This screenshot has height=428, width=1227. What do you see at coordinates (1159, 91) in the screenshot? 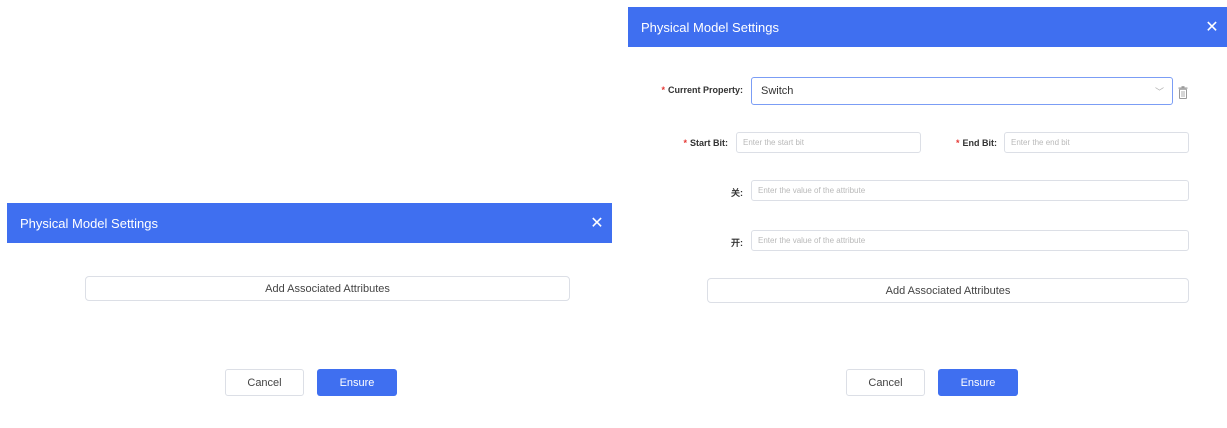
I see `chevron-down-icon: ﹀` at bounding box center [1159, 91].